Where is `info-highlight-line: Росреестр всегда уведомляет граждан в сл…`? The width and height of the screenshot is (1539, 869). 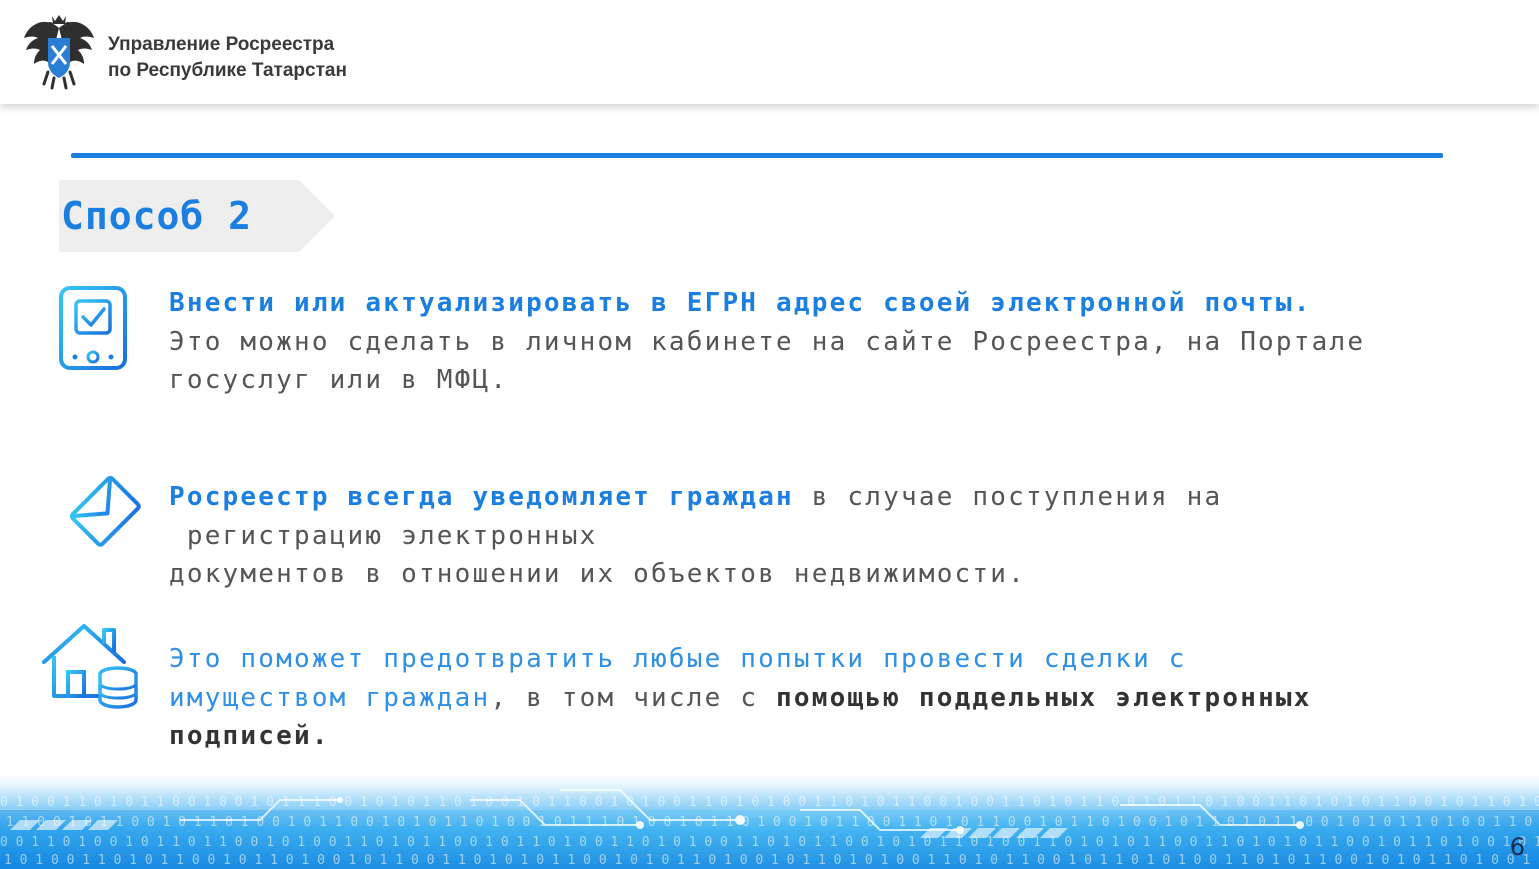
info-highlight-line: Росреестр всегда уведомляет граждан в сл… is located at coordinates (814, 497).